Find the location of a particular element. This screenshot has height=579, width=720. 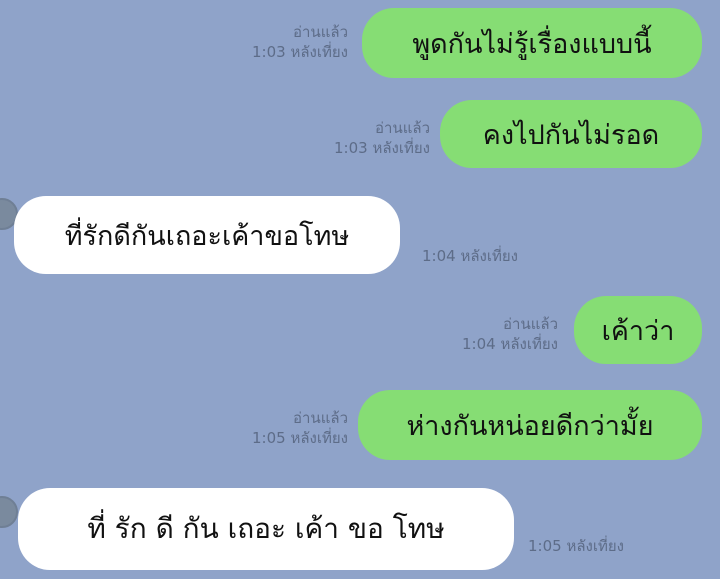

sent-message-bubble: คงไปกันไม่รอด is located at coordinates (571, 134).